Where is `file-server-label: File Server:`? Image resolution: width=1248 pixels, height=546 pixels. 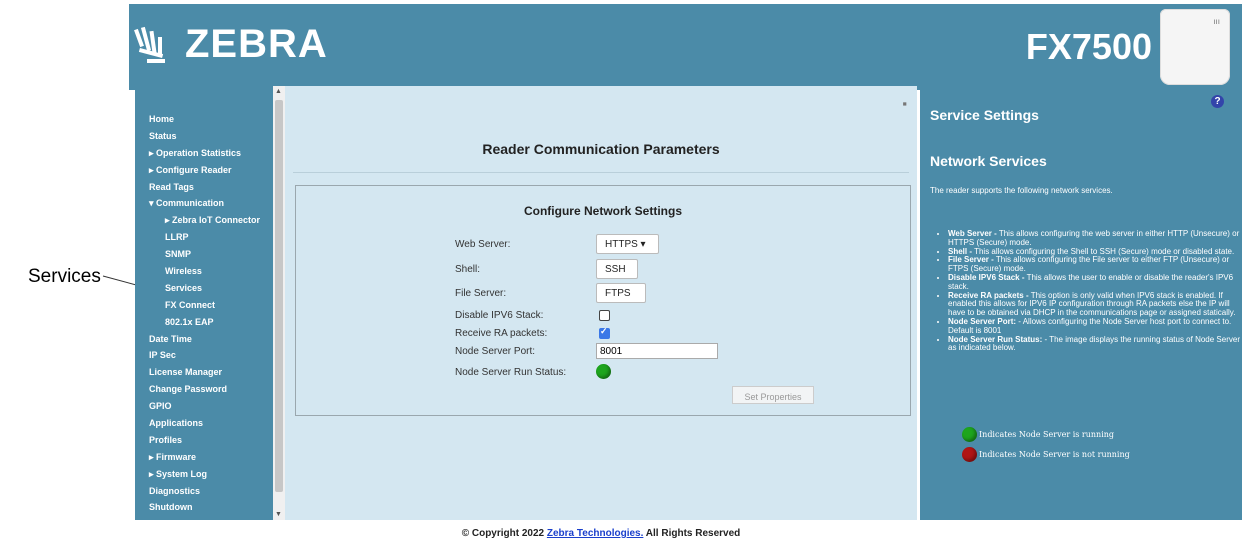 file-server-label: File Server: is located at coordinates (481, 293).